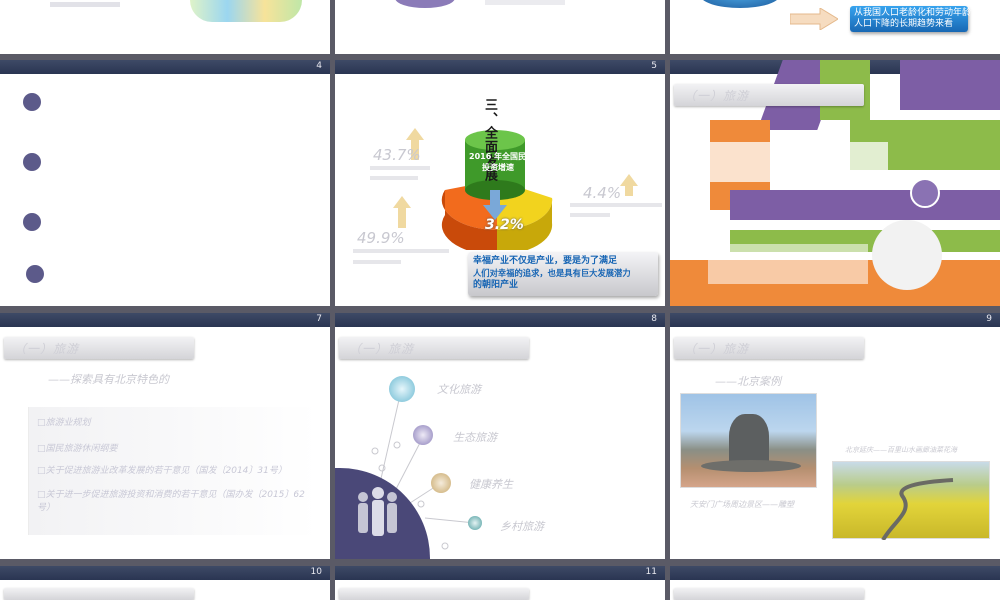  Describe the element at coordinates (904, 24) in the screenshot. I see `callout-line-2: 人口下降的长期趋势来看` at that location.